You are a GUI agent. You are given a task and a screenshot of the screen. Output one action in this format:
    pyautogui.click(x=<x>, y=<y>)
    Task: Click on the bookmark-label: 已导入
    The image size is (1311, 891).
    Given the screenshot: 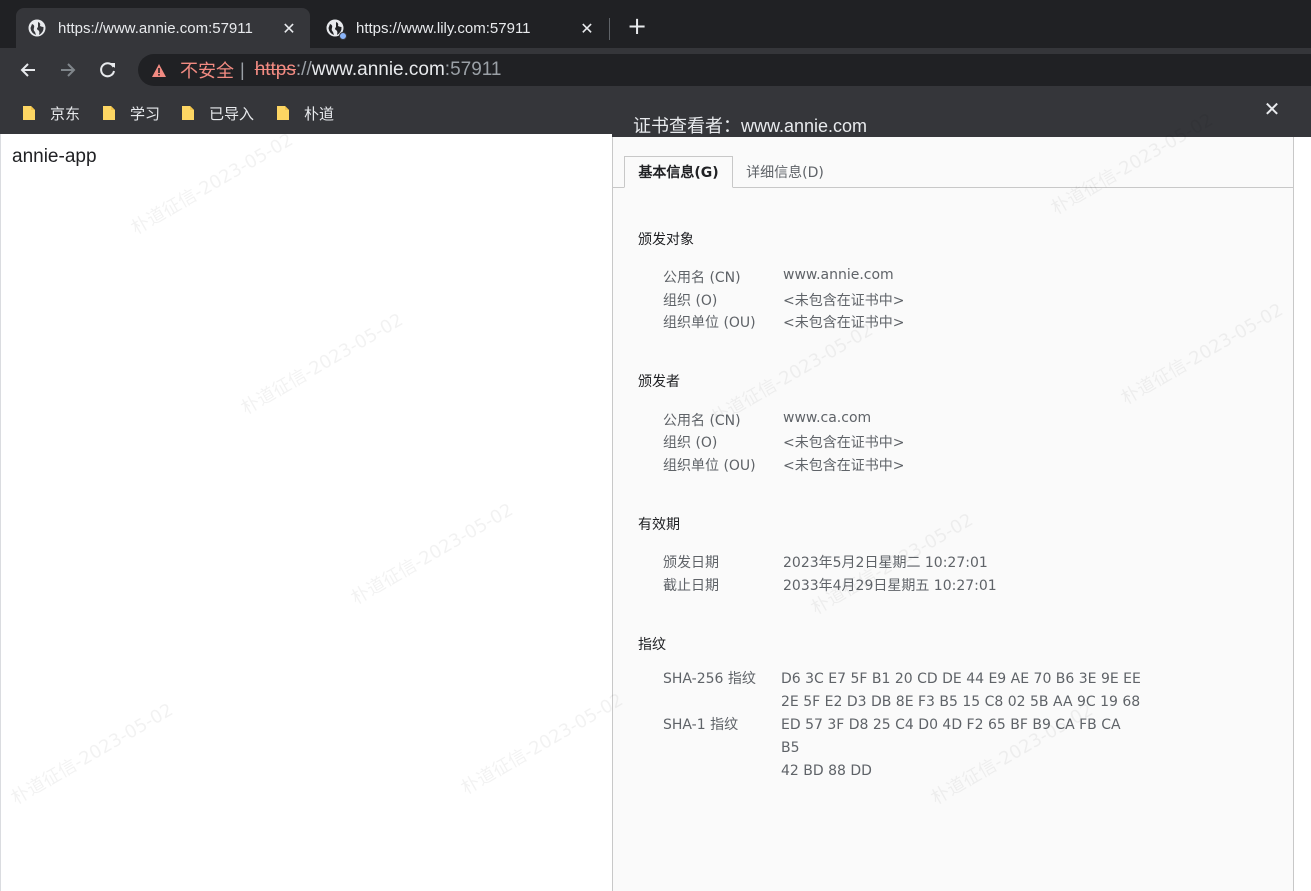 What is the action you would take?
    pyautogui.click(x=232, y=113)
    